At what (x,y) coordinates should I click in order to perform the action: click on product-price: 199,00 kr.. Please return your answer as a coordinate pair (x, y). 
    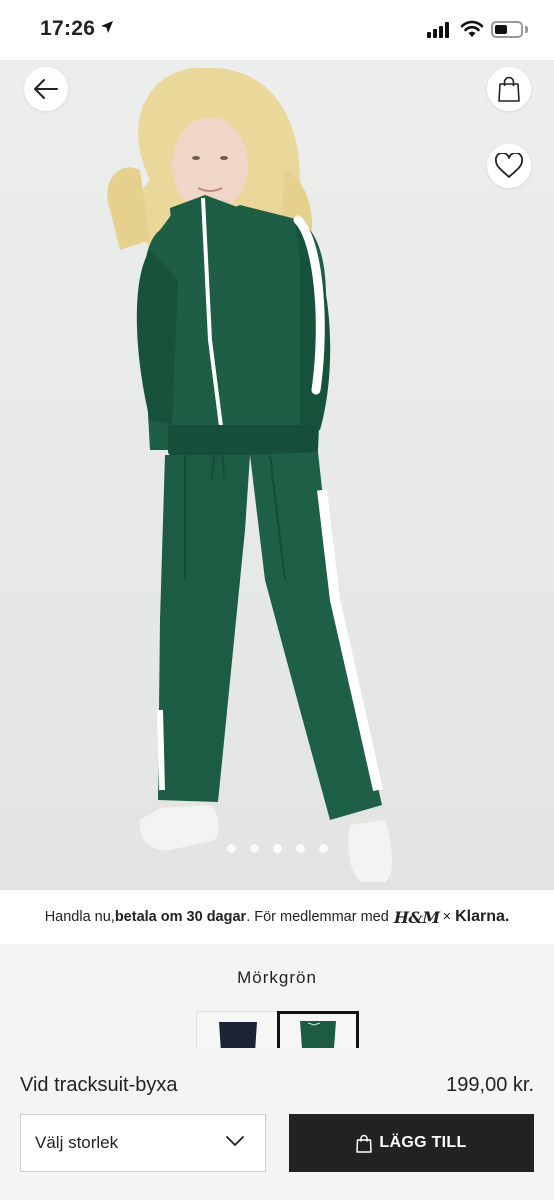
    Looking at the image, I should click on (490, 1085).